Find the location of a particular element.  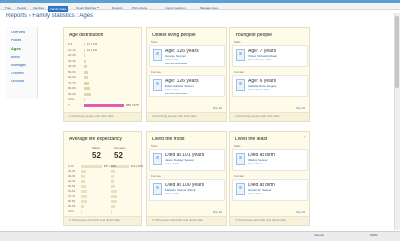

menu-item-family-data: Family Data is located at coordinates (58, 9).